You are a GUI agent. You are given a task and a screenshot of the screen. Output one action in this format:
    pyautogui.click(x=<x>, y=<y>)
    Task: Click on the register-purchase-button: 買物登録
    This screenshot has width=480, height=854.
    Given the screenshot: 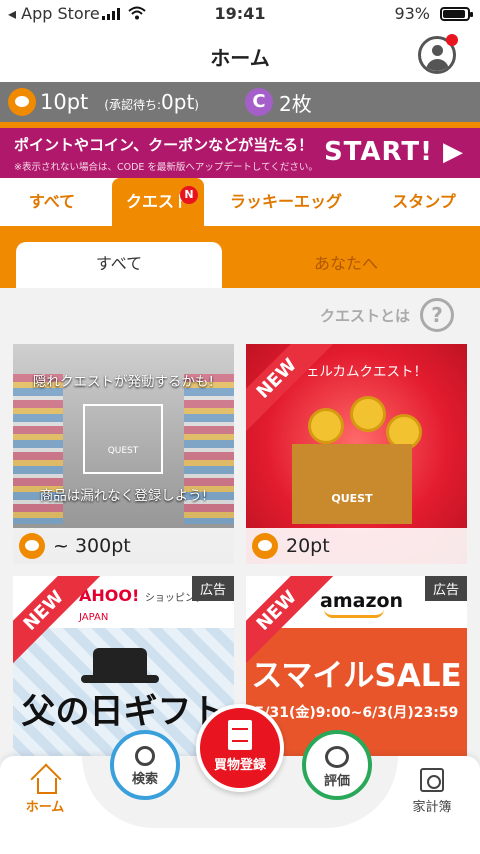 What is the action you would take?
    pyautogui.click(x=240, y=748)
    